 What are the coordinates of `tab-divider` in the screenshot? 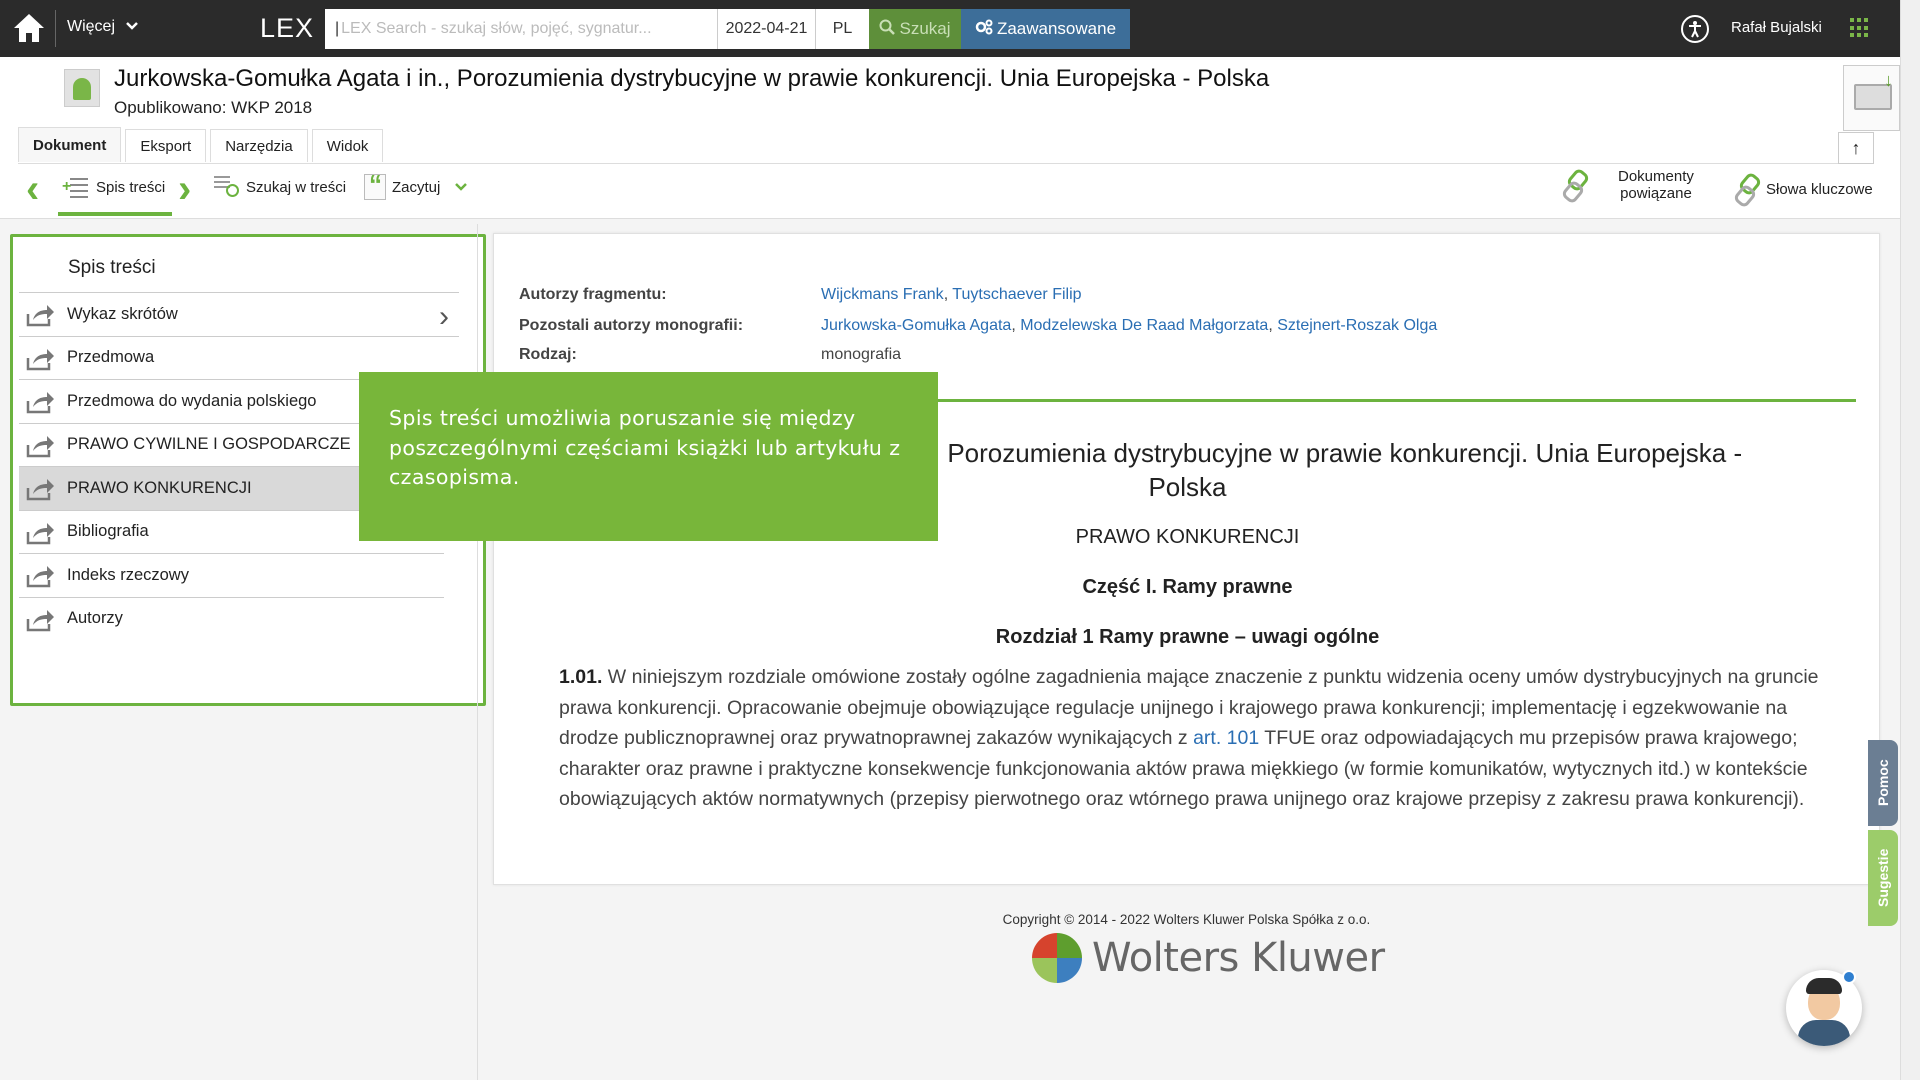 It's located at (946, 163).